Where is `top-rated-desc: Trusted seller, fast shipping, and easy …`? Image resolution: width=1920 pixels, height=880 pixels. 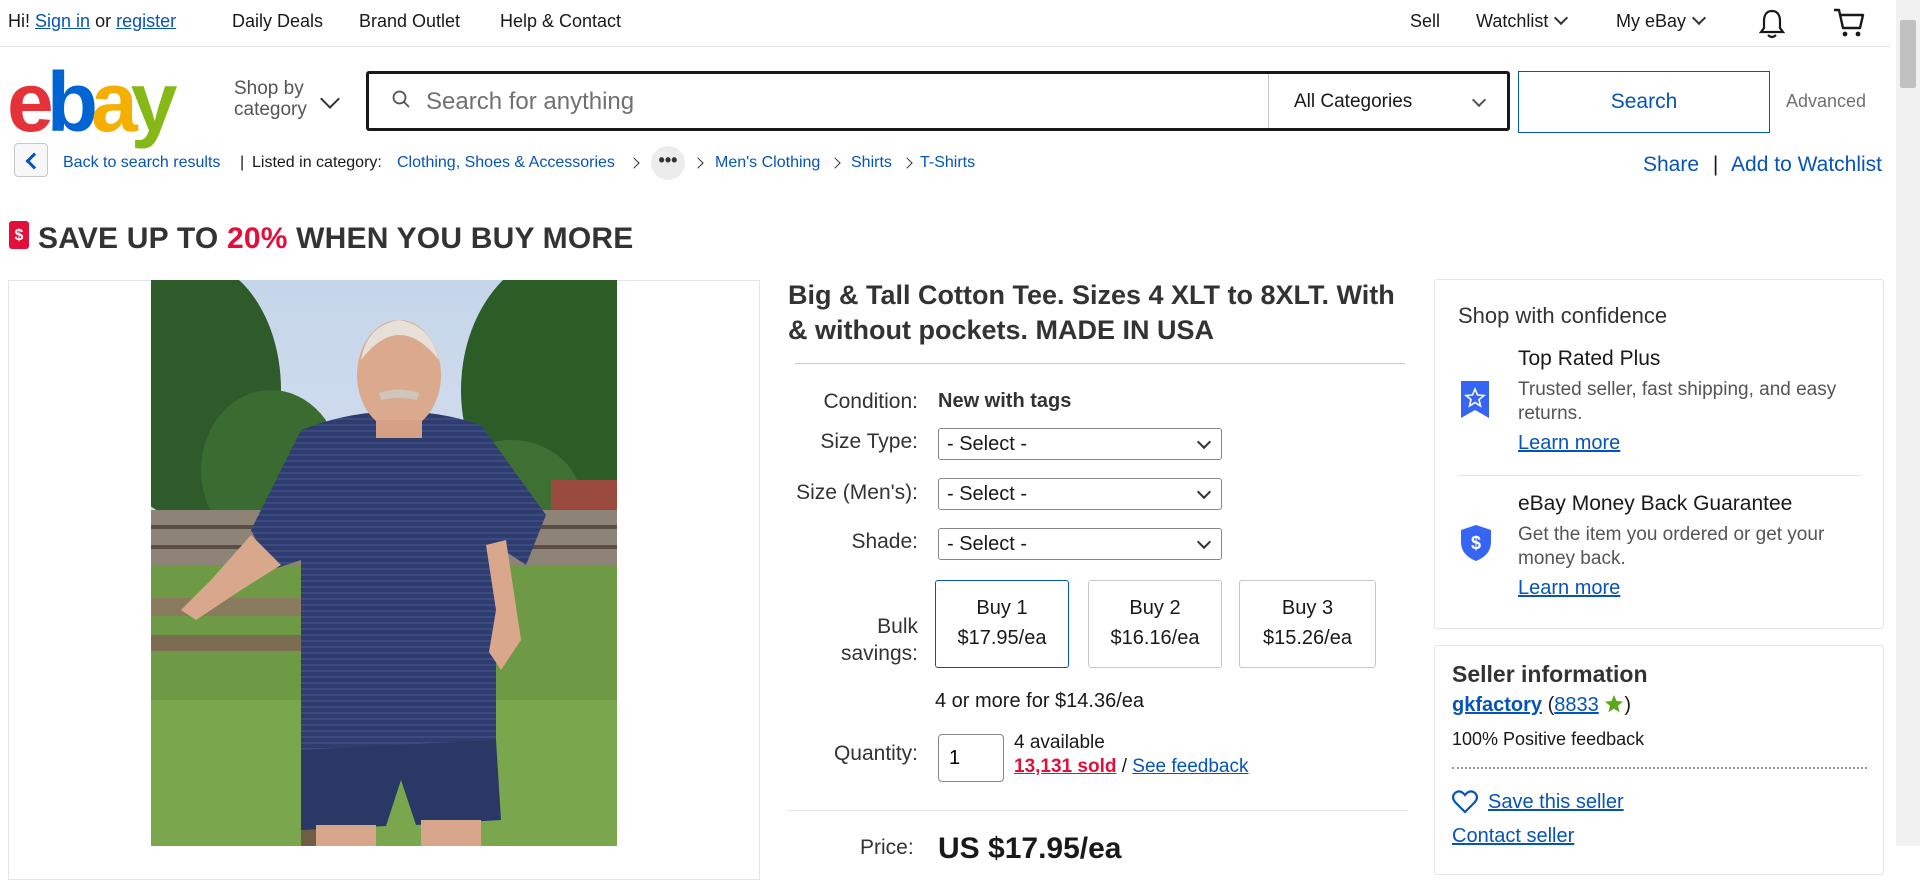
top-rated-desc: Trusted seller, fast shipping, and easy … is located at coordinates (1677, 401).